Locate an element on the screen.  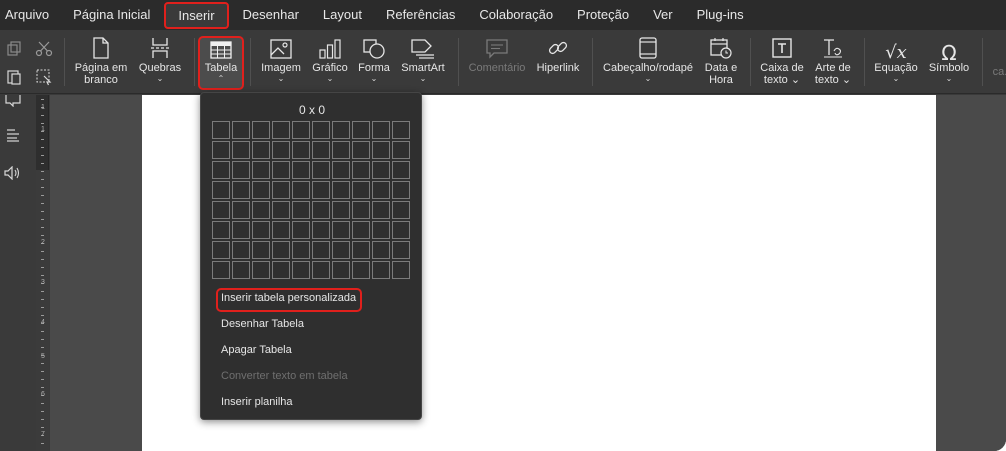
menu-arquivo: Arquivo is located at coordinates (30, 15).